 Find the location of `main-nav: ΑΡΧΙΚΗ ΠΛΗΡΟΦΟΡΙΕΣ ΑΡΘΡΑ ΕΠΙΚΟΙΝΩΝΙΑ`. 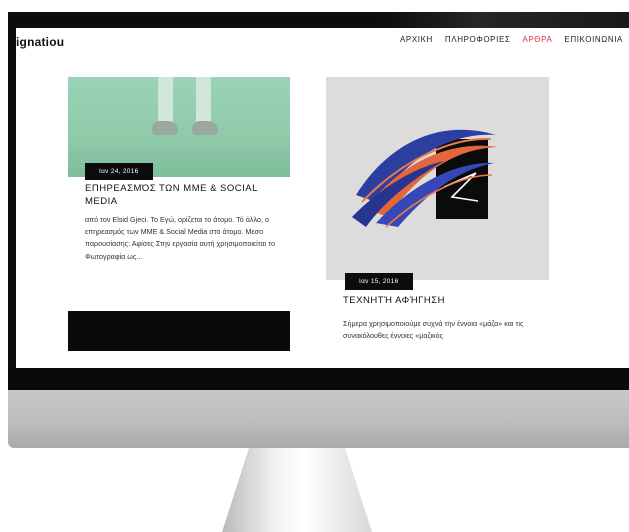

main-nav: ΑΡΧΙΚΗ ΠΛΗΡΟΦΟΡΙΕΣ ΑΡΘΡΑ ΕΠΙΚΟΙΝΩΝΙΑ is located at coordinates (511, 39).